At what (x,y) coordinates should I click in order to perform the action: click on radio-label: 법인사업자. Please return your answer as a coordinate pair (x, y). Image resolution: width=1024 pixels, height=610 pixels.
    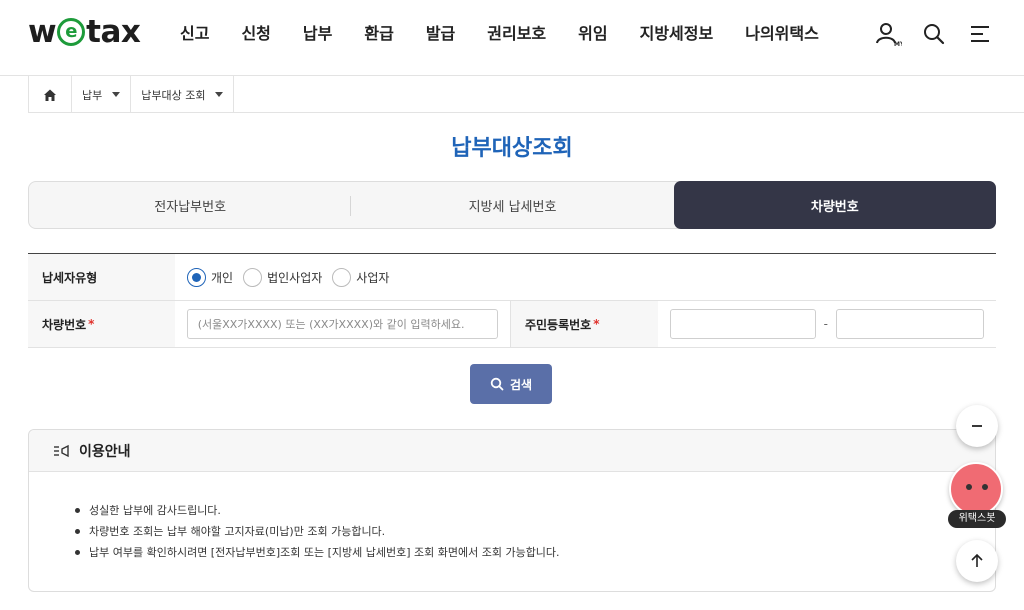
    Looking at the image, I should click on (295, 277).